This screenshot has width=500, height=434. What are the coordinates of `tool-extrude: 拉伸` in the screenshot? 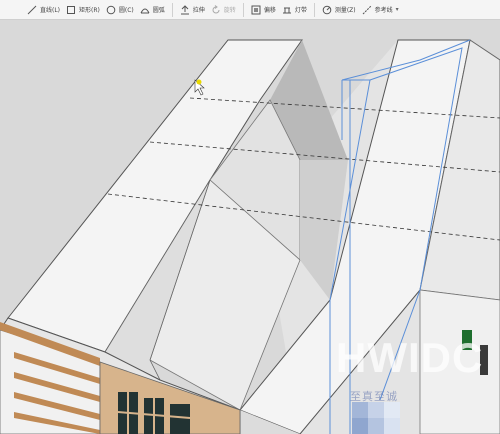 It's located at (192, 10).